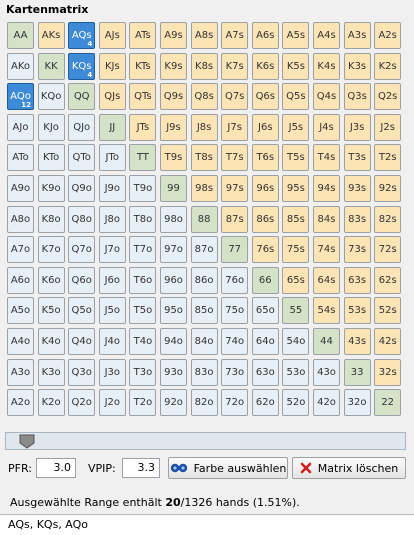 The image size is (414, 535). Describe the element at coordinates (388, 372) in the screenshot. I see `hand-cell-32s: 32s` at that location.